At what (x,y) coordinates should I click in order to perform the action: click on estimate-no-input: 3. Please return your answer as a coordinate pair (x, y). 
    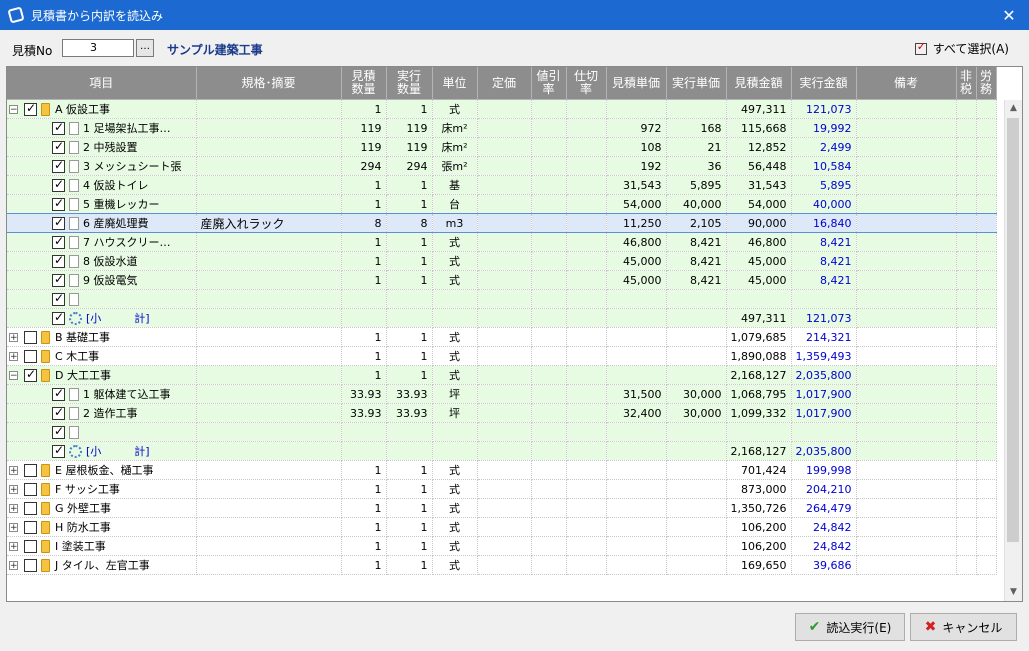
    Looking at the image, I should click on (98, 48).